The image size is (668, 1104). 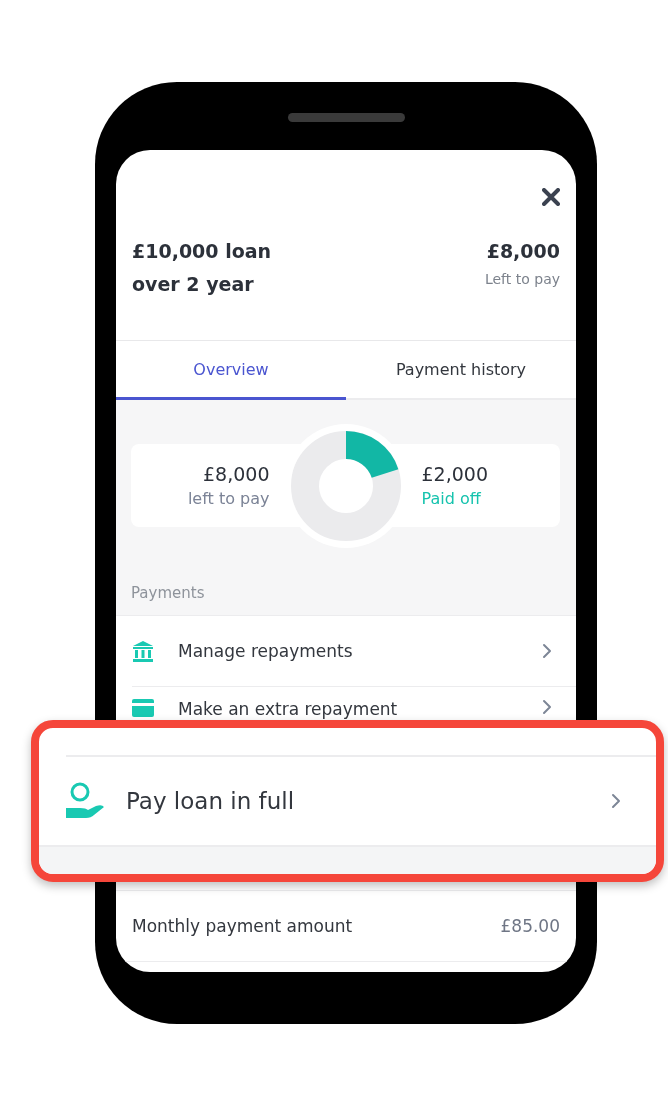 What do you see at coordinates (236, 474) in the screenshot?
I see `left-amount: £8,000` at bounding box center [236, 474].